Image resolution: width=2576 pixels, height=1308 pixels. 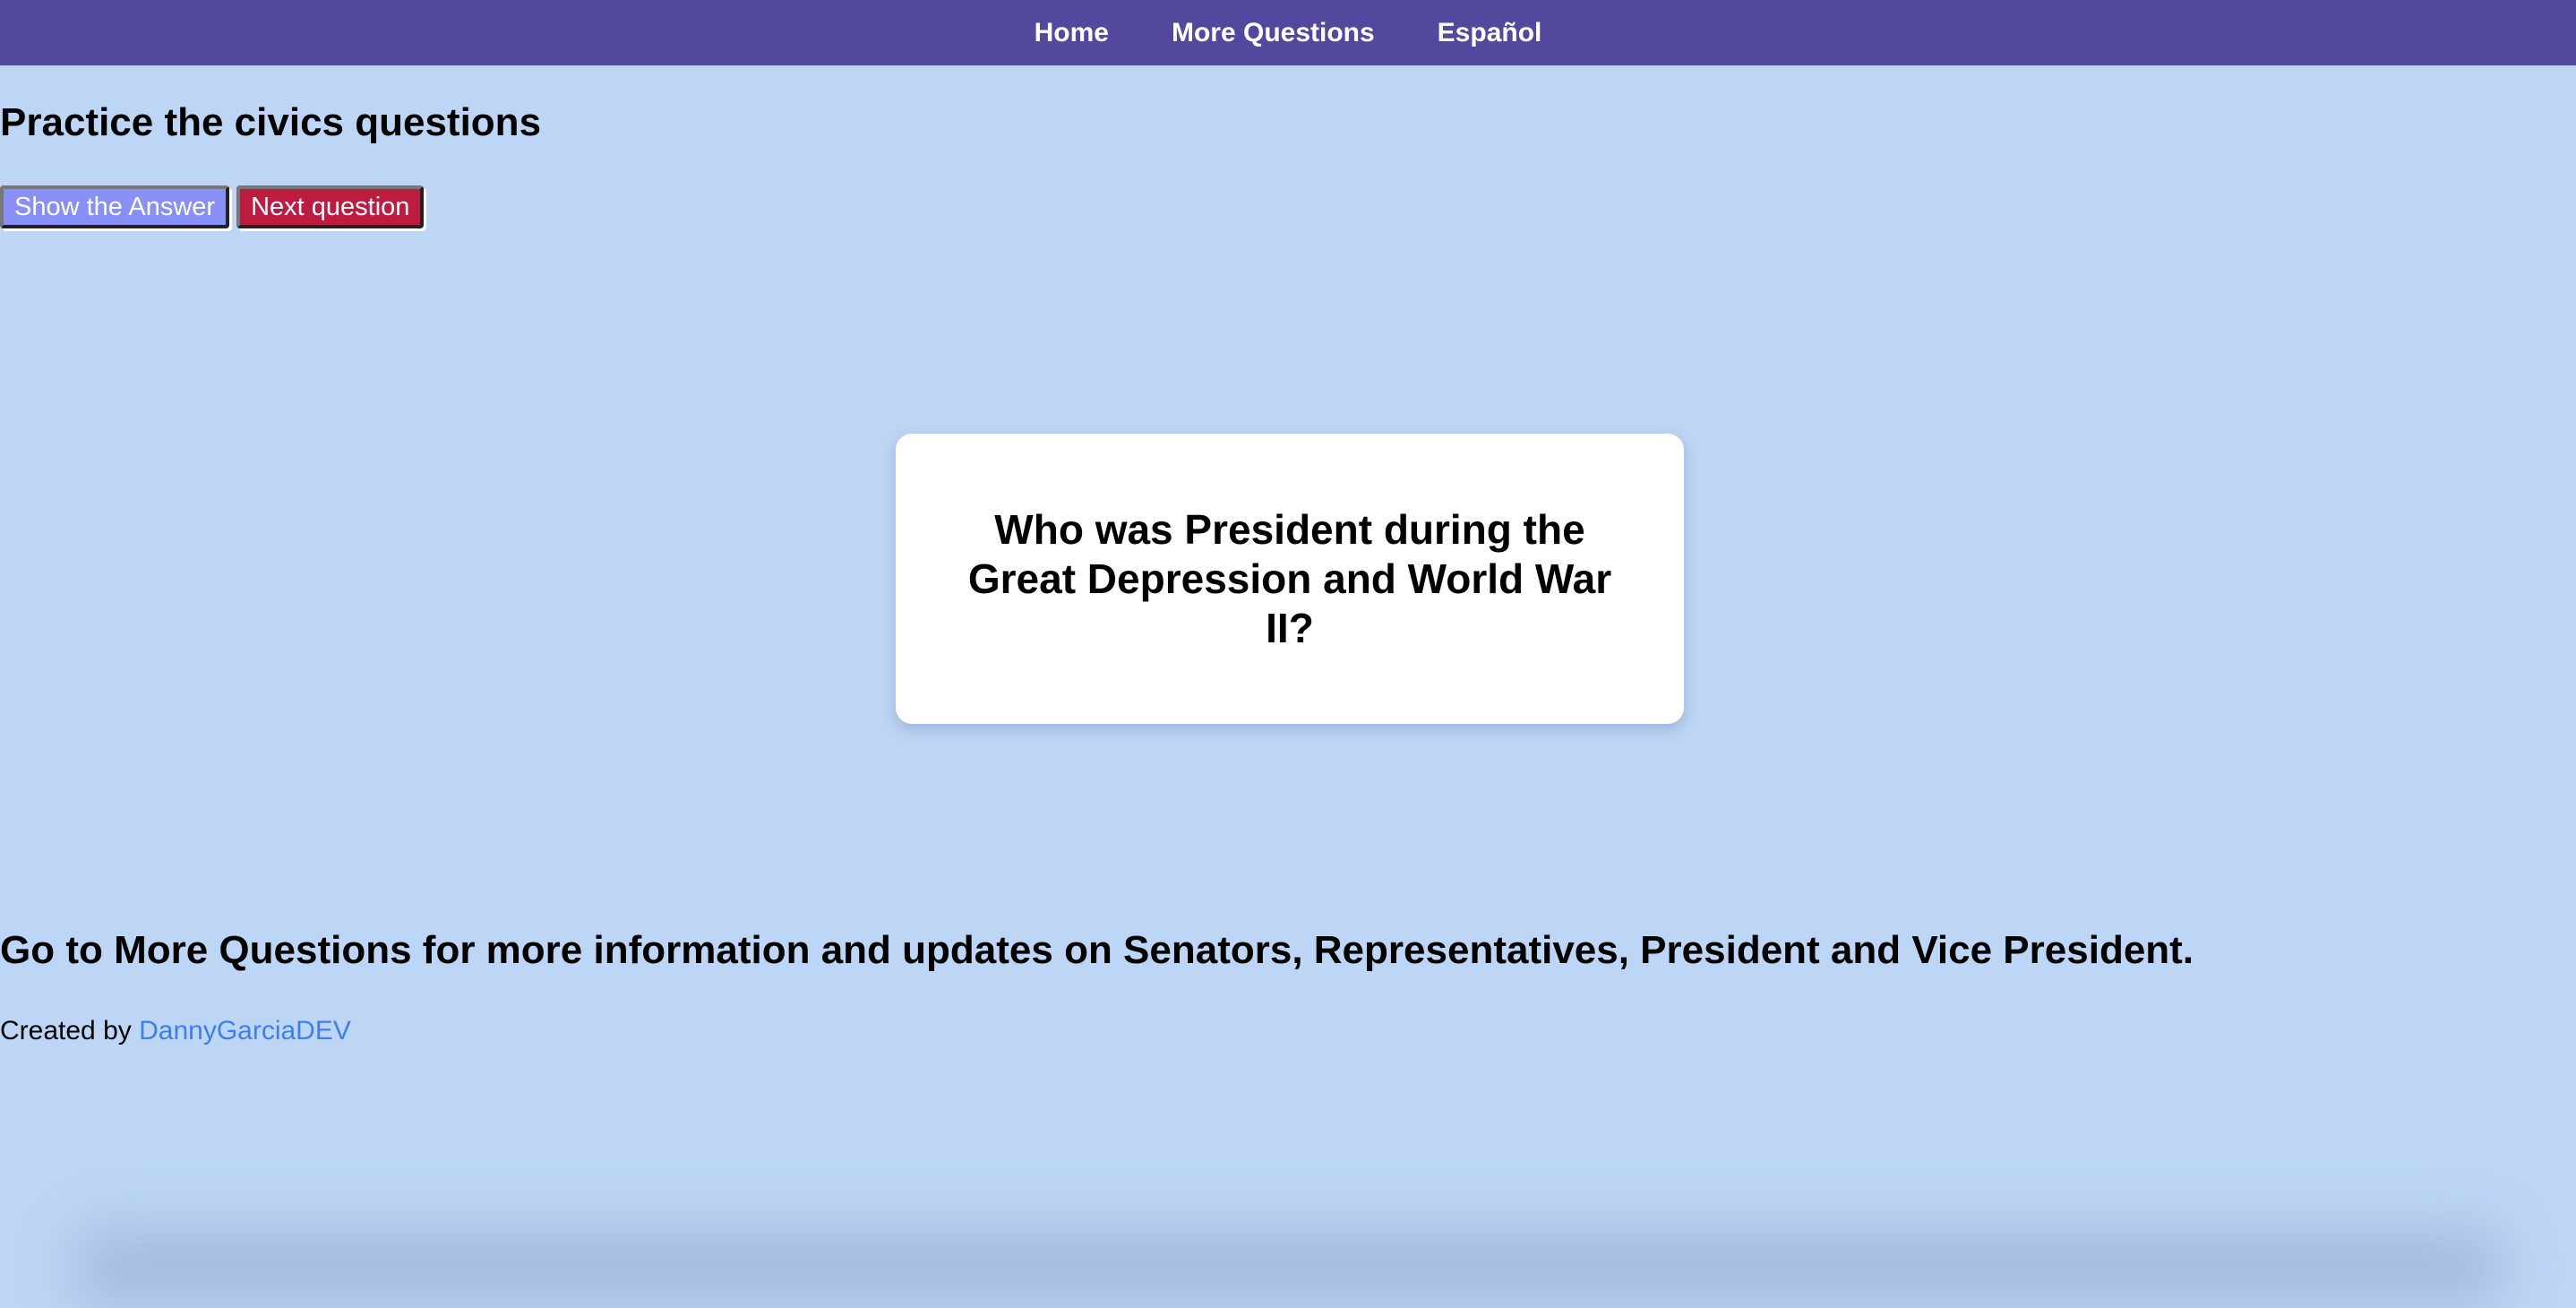 I want to click on author-link: DannyGarciaDEV, so click(x=245, y=1031).